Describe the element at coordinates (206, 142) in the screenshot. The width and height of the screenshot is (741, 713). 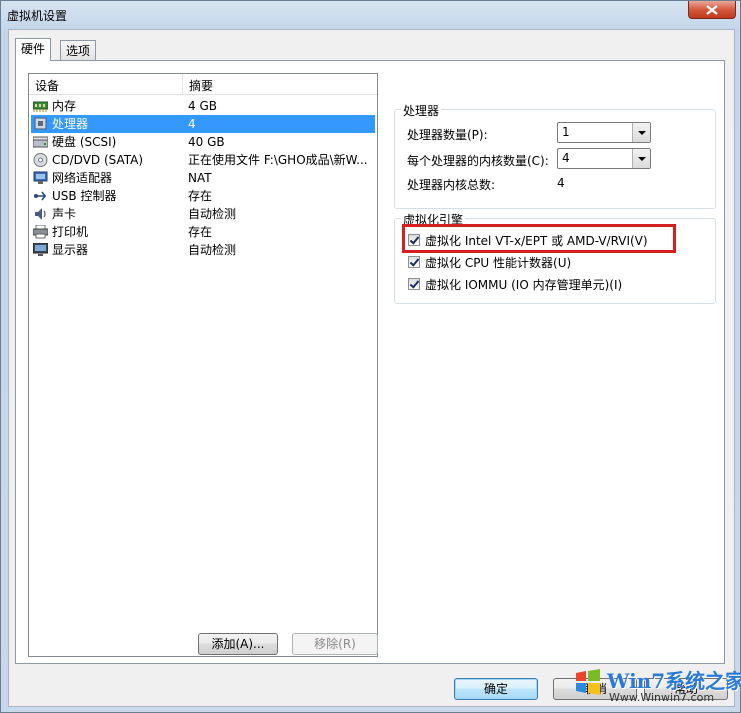
I see `device-summary: 40 GB` at that location.